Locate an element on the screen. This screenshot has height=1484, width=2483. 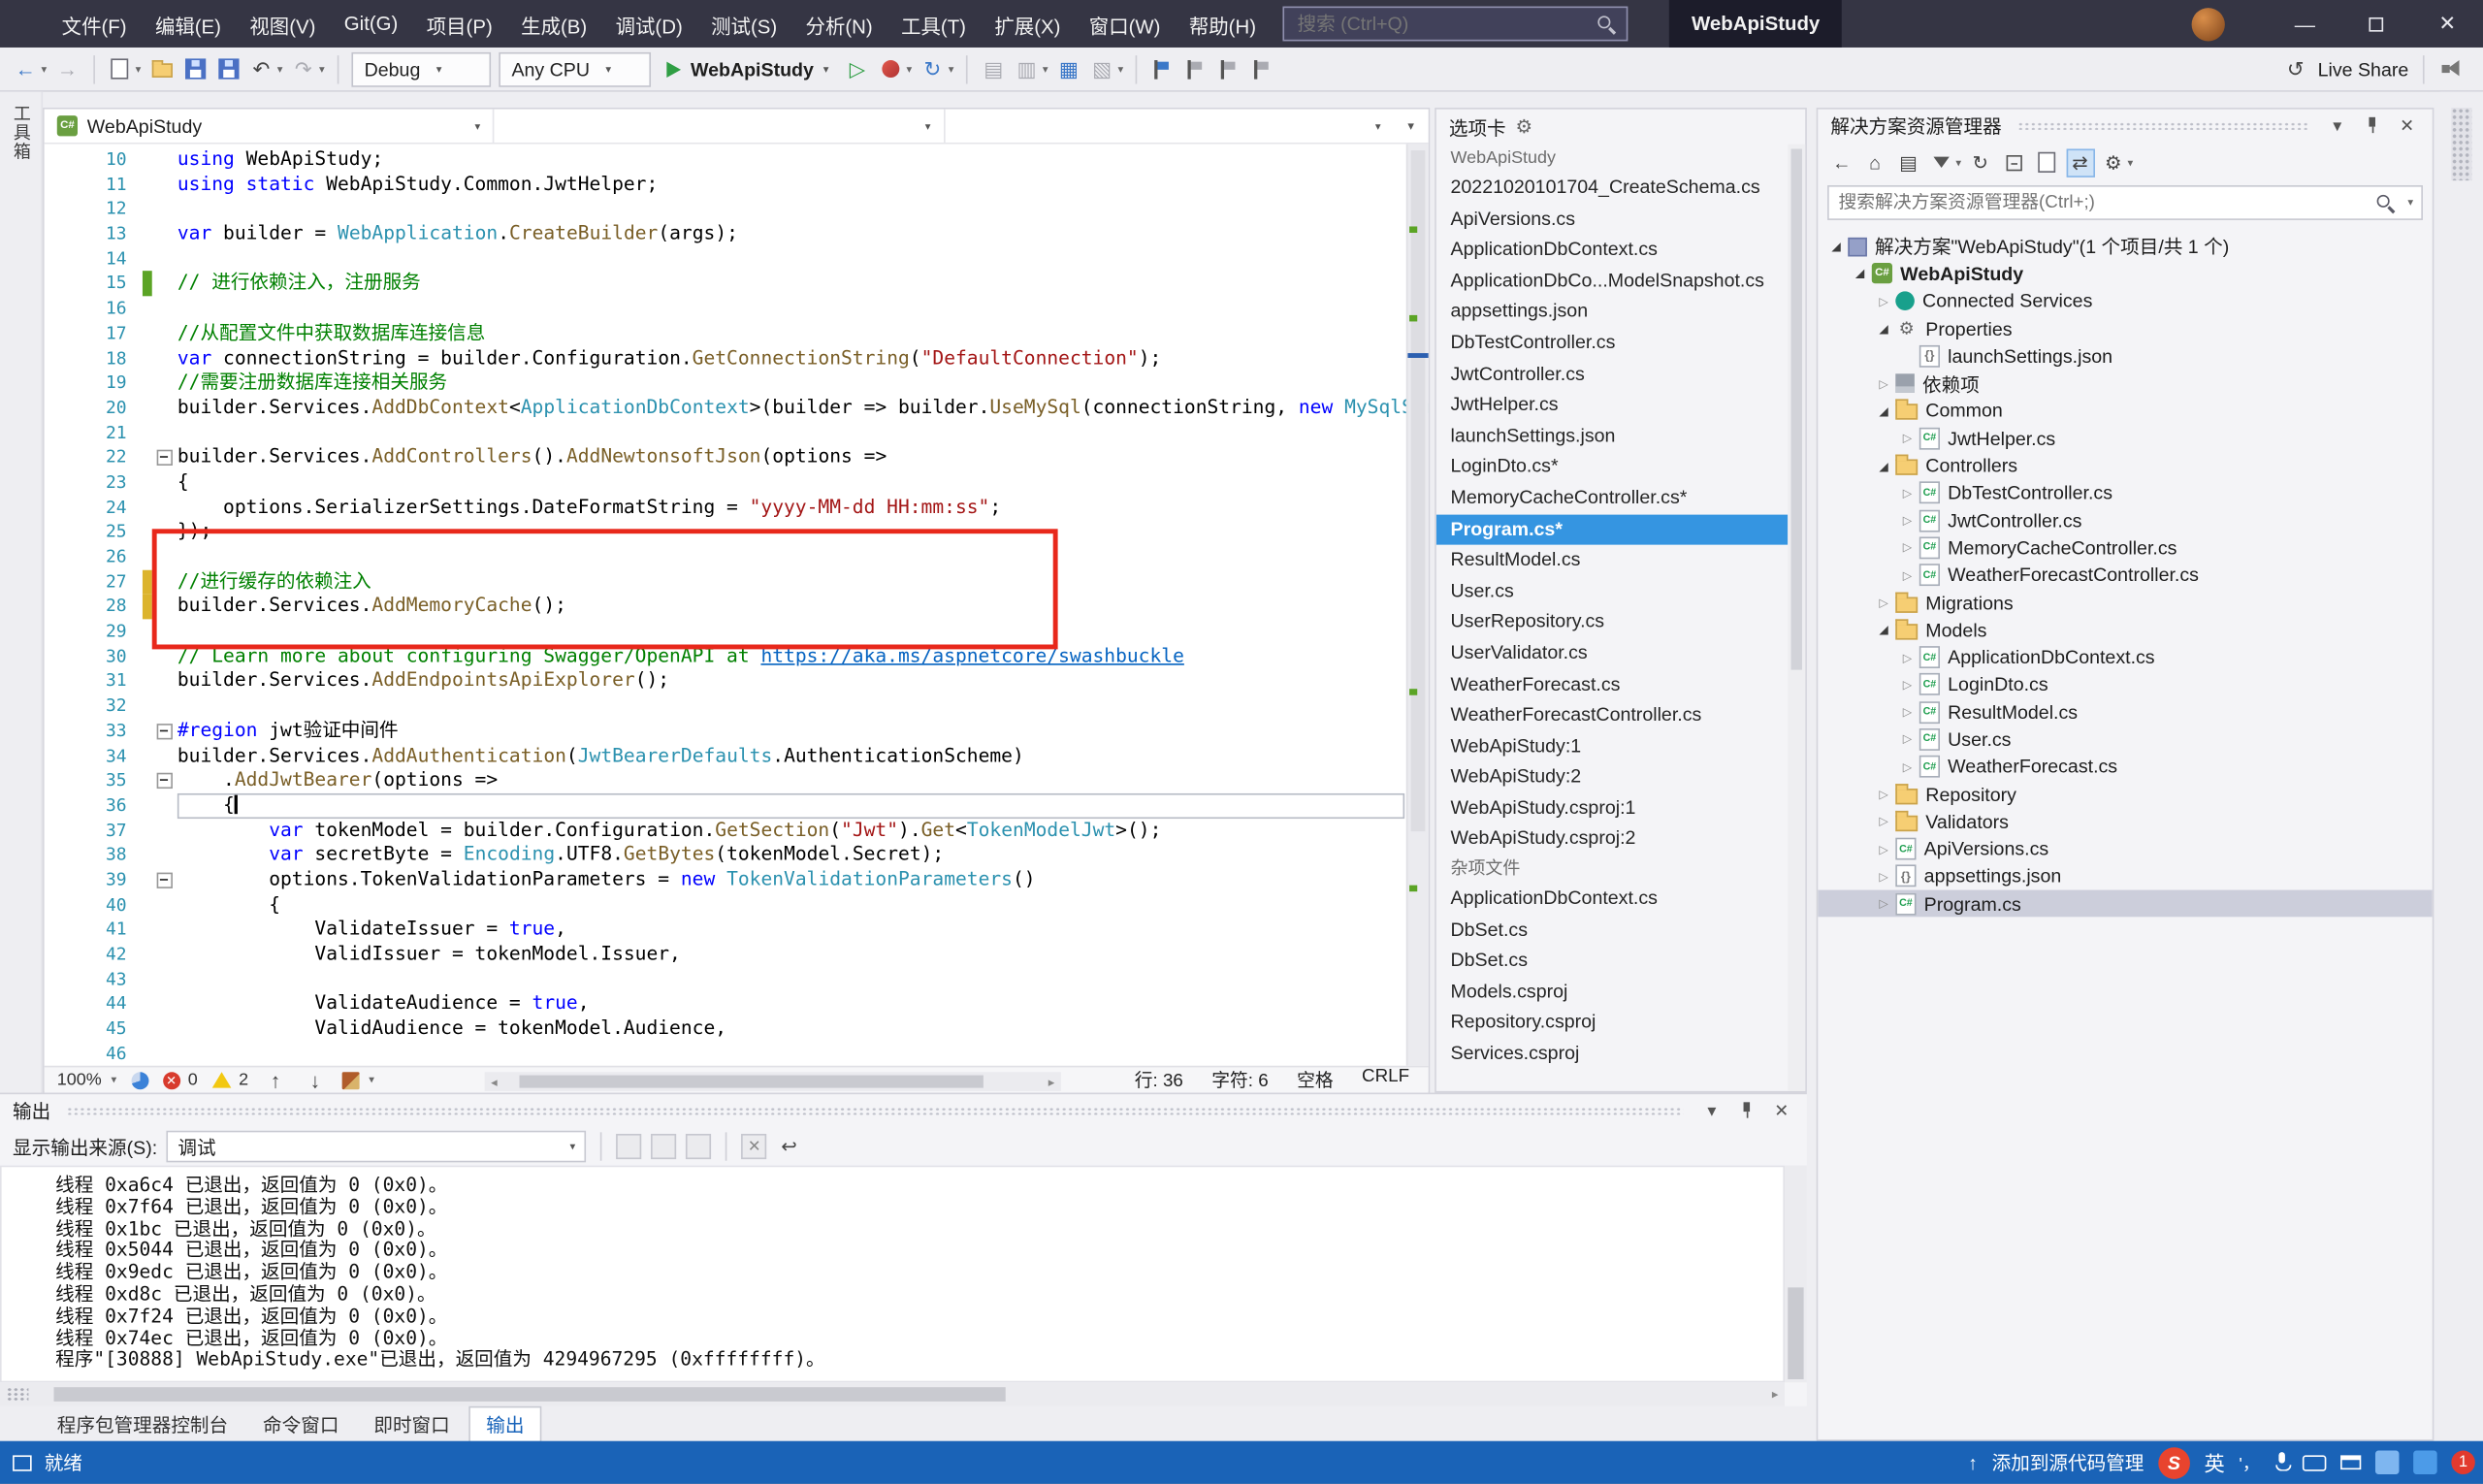
line-number: 29 is located at coordinates (94, 631).